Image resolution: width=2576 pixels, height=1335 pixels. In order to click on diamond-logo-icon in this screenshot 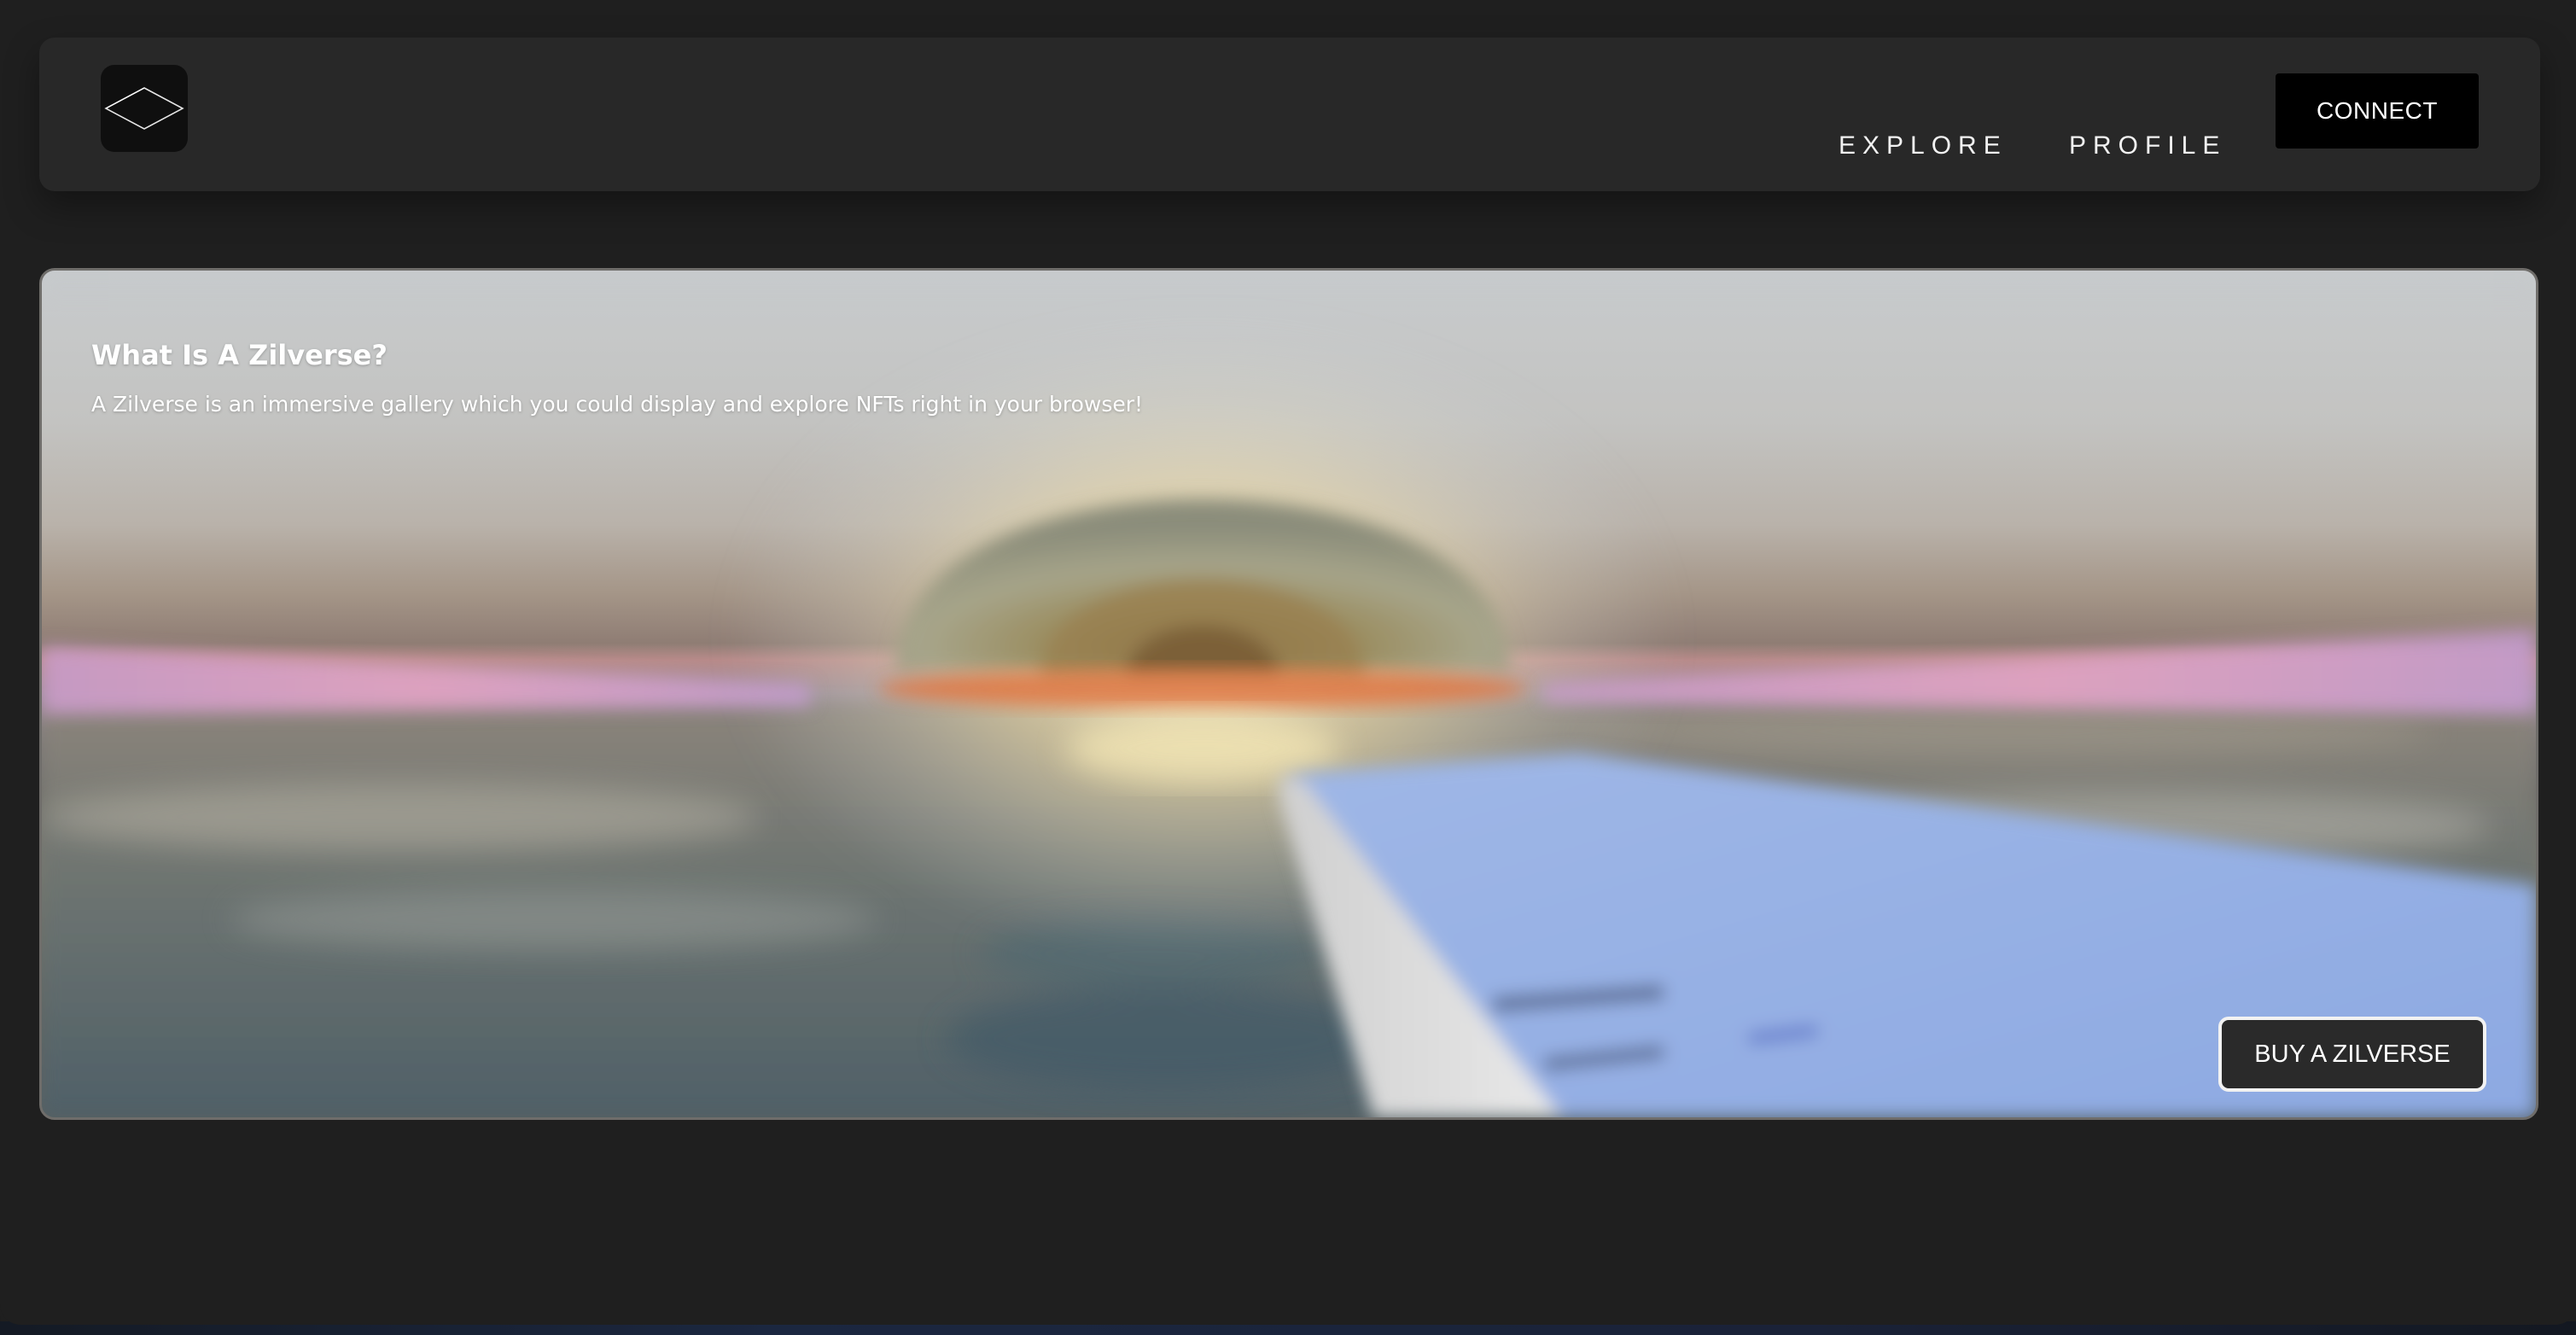, I will do `click(144, 108)`.